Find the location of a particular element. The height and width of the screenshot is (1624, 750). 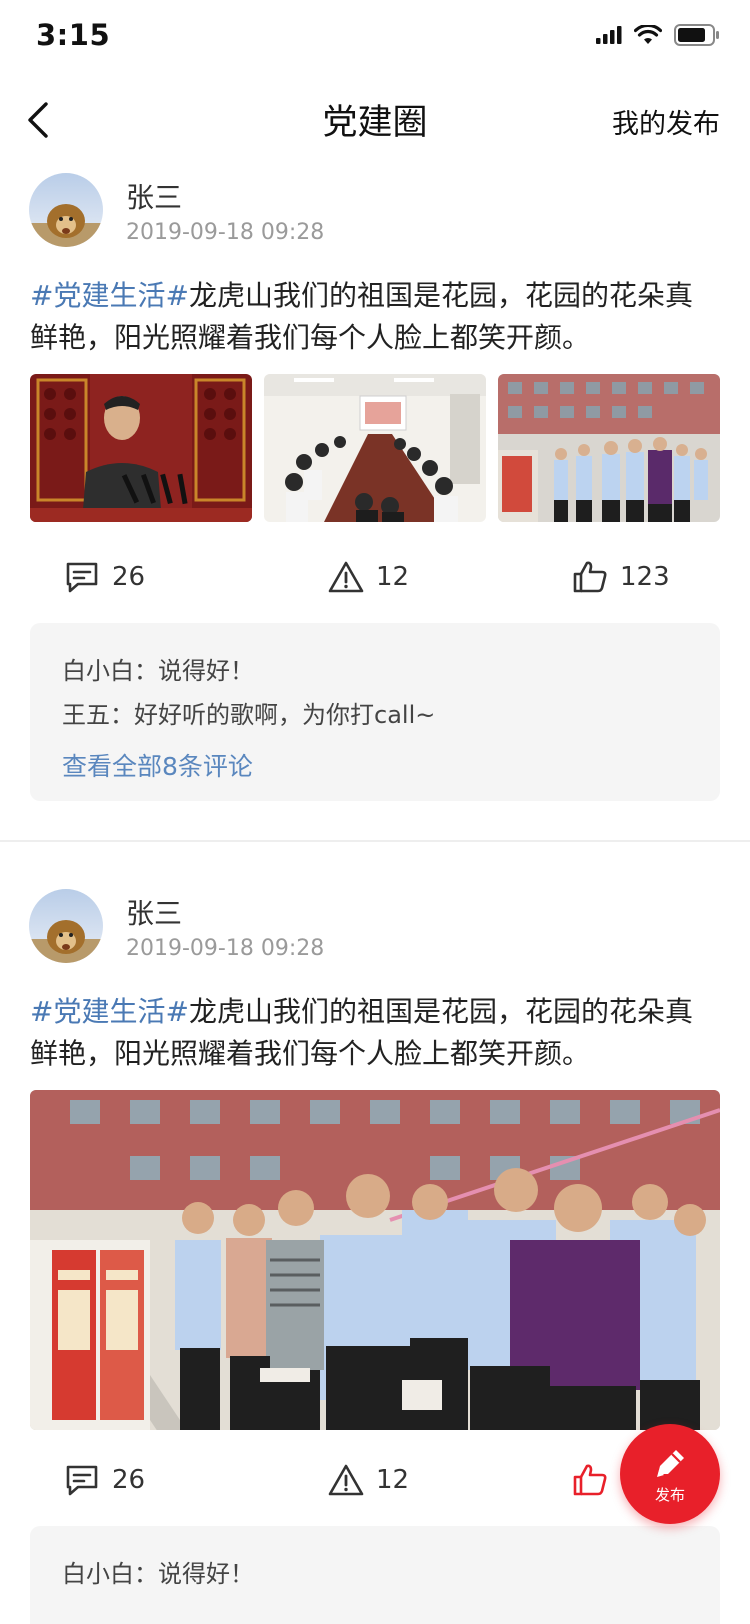

image-grid is located at coordinates (375, 448).